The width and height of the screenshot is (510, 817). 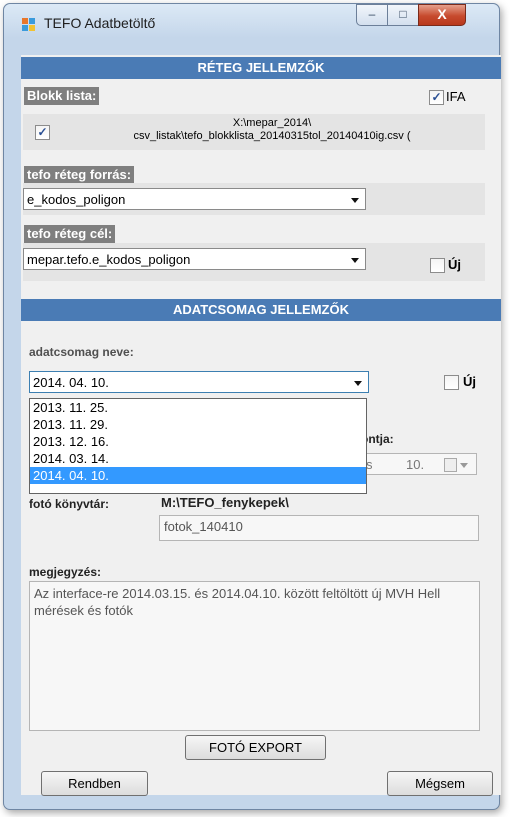 What do you see at coordinates (109, 259) in the screenshot?
I see `target-layer-value: mepar.tefo.e_kodos_poligon` at bounding box center [109, 259].